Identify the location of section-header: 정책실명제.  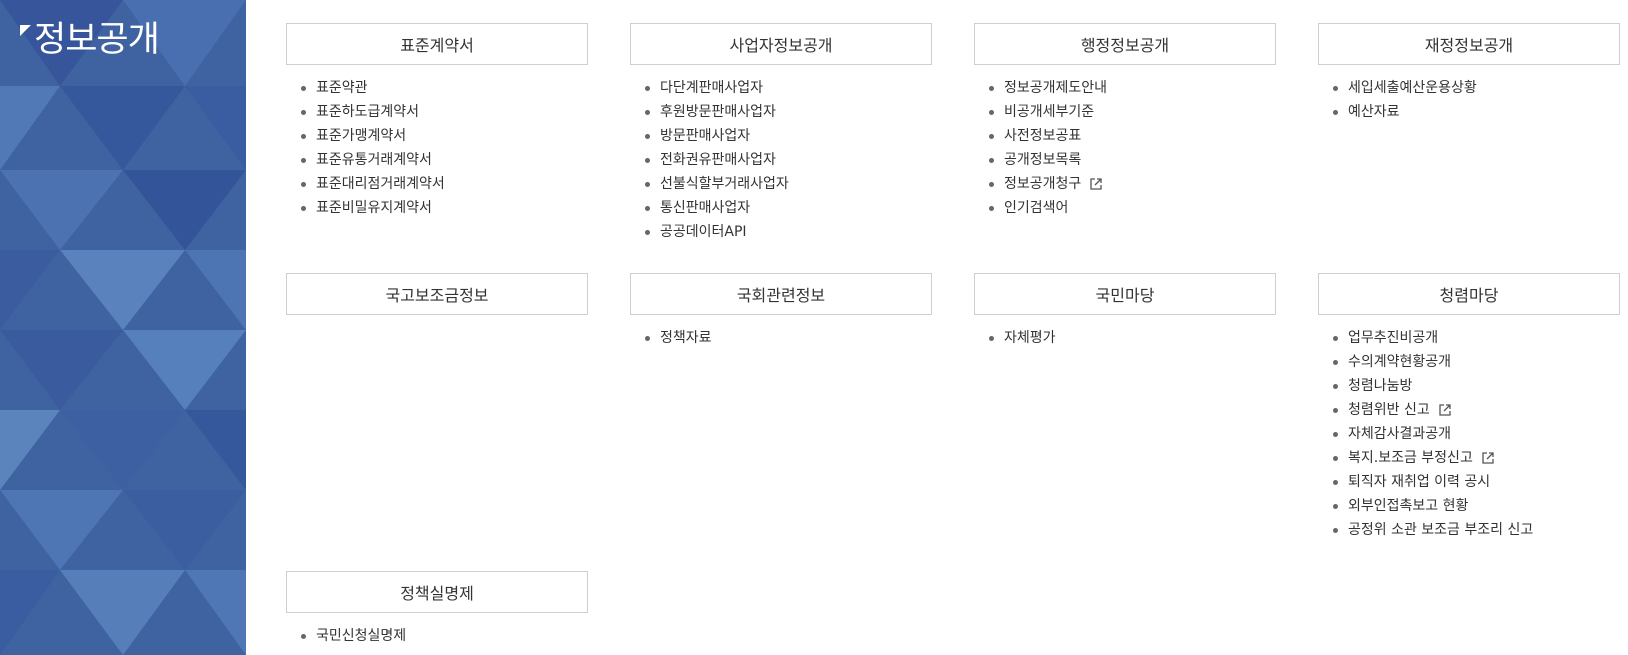
(437, 592).